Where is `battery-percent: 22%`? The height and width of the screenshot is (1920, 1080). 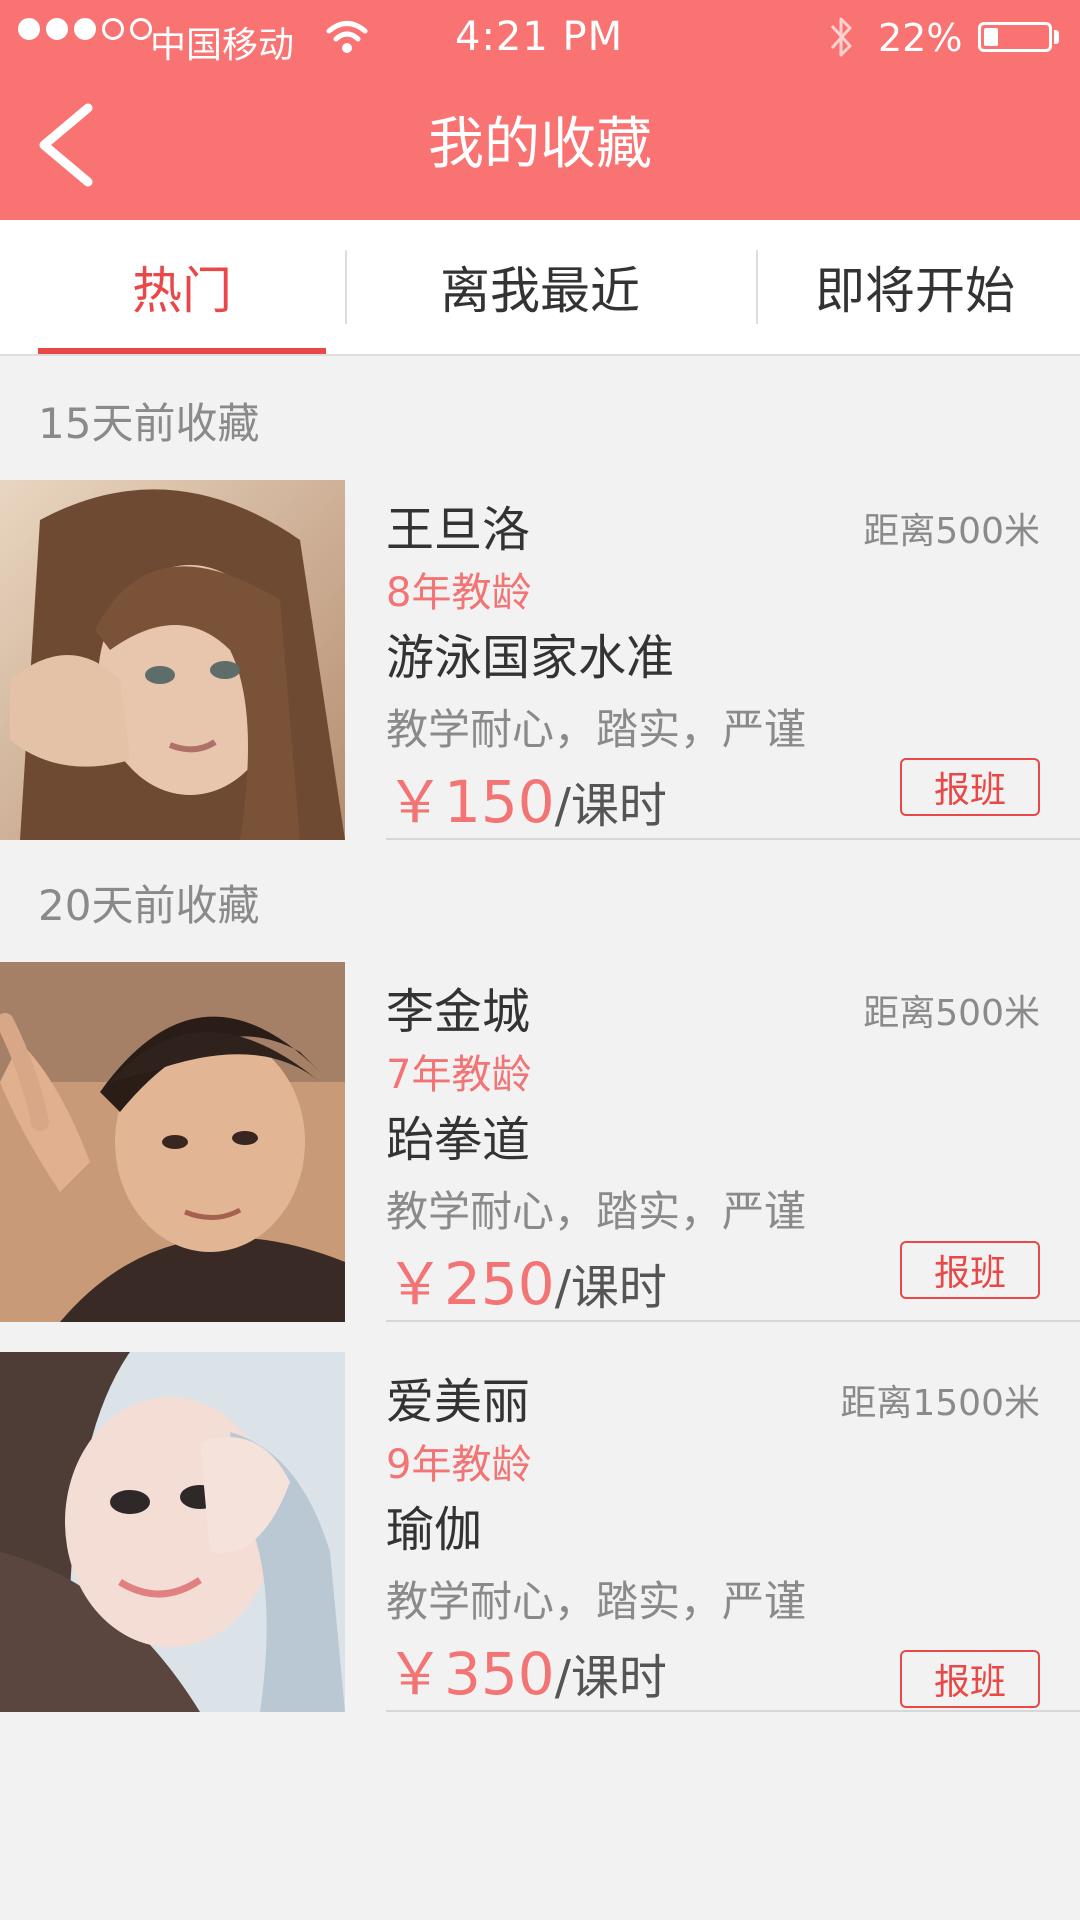 battery-percent: 22% is located at coordinates (920, 38).